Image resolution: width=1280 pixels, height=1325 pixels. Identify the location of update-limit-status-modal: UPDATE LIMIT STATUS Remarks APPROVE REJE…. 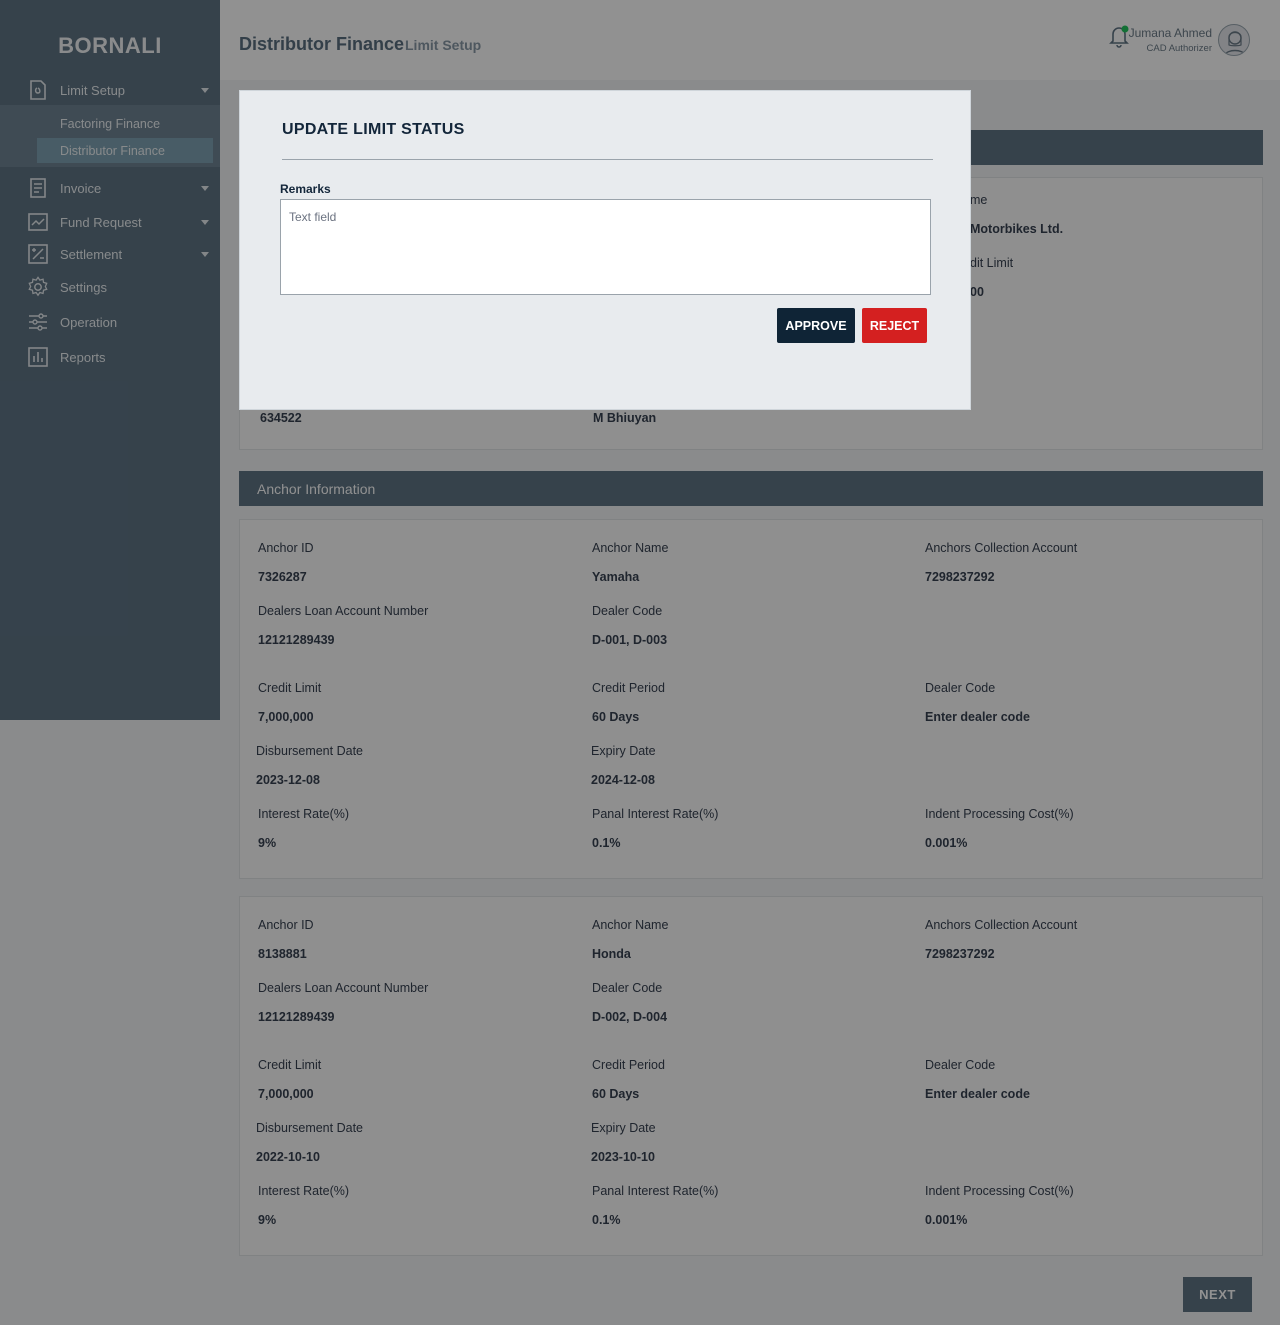
(605, 250).